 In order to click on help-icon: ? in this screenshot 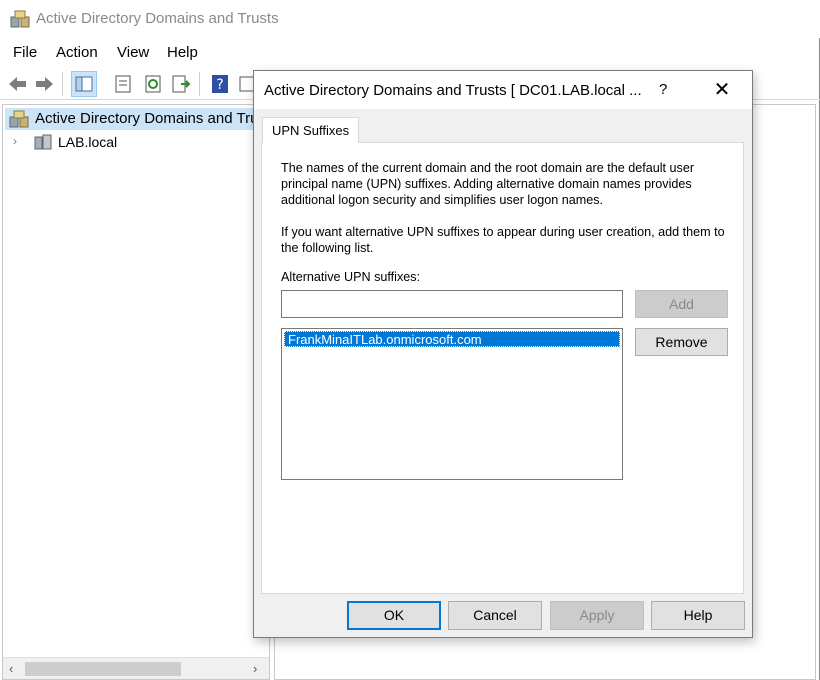, I will do `click(220, 84)`.